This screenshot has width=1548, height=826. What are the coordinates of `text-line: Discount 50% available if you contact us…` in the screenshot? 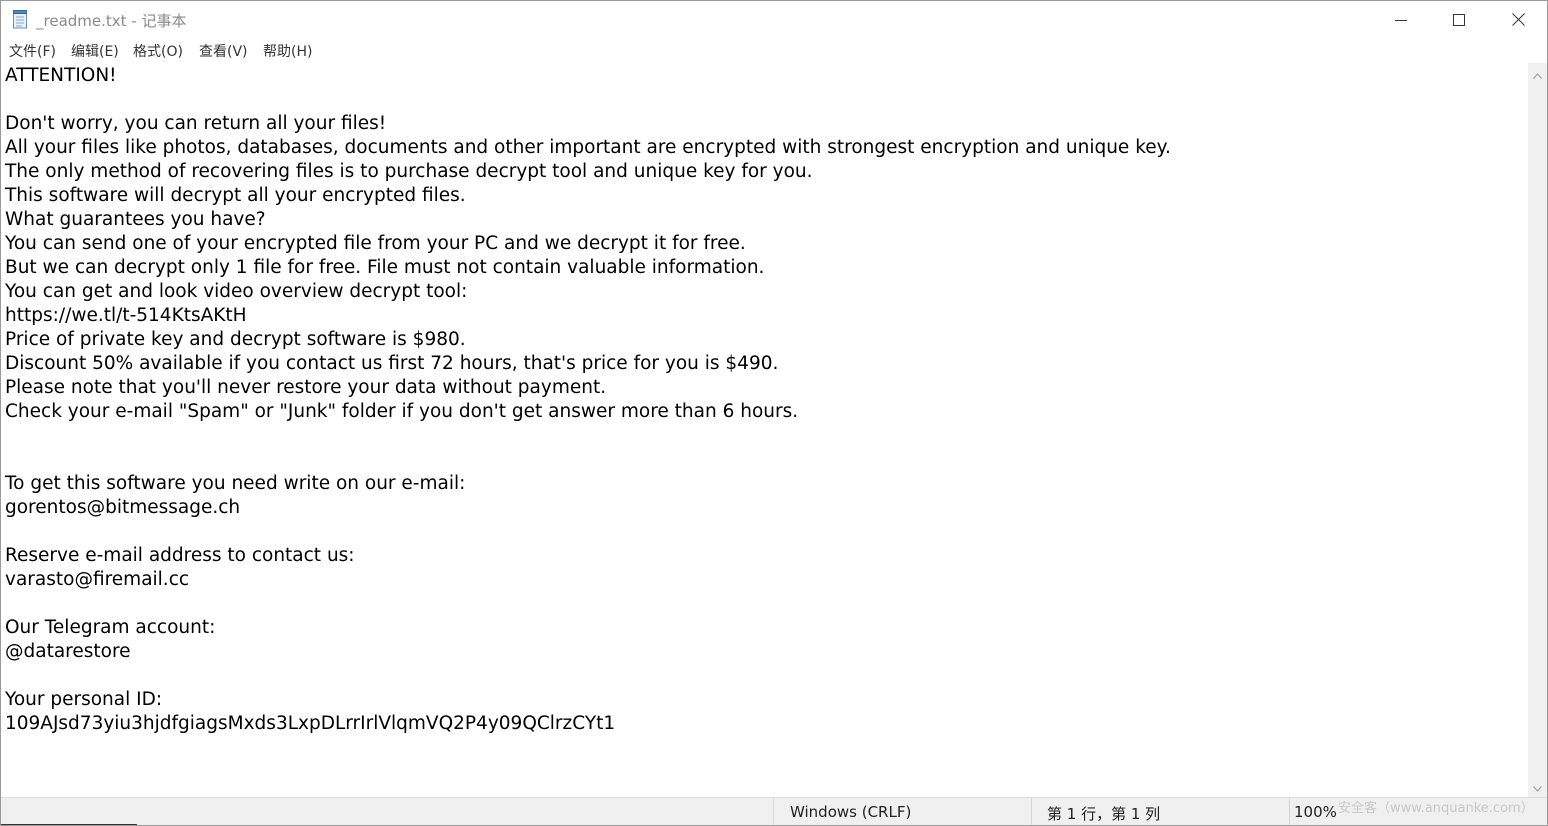 It's located at (392, 363).